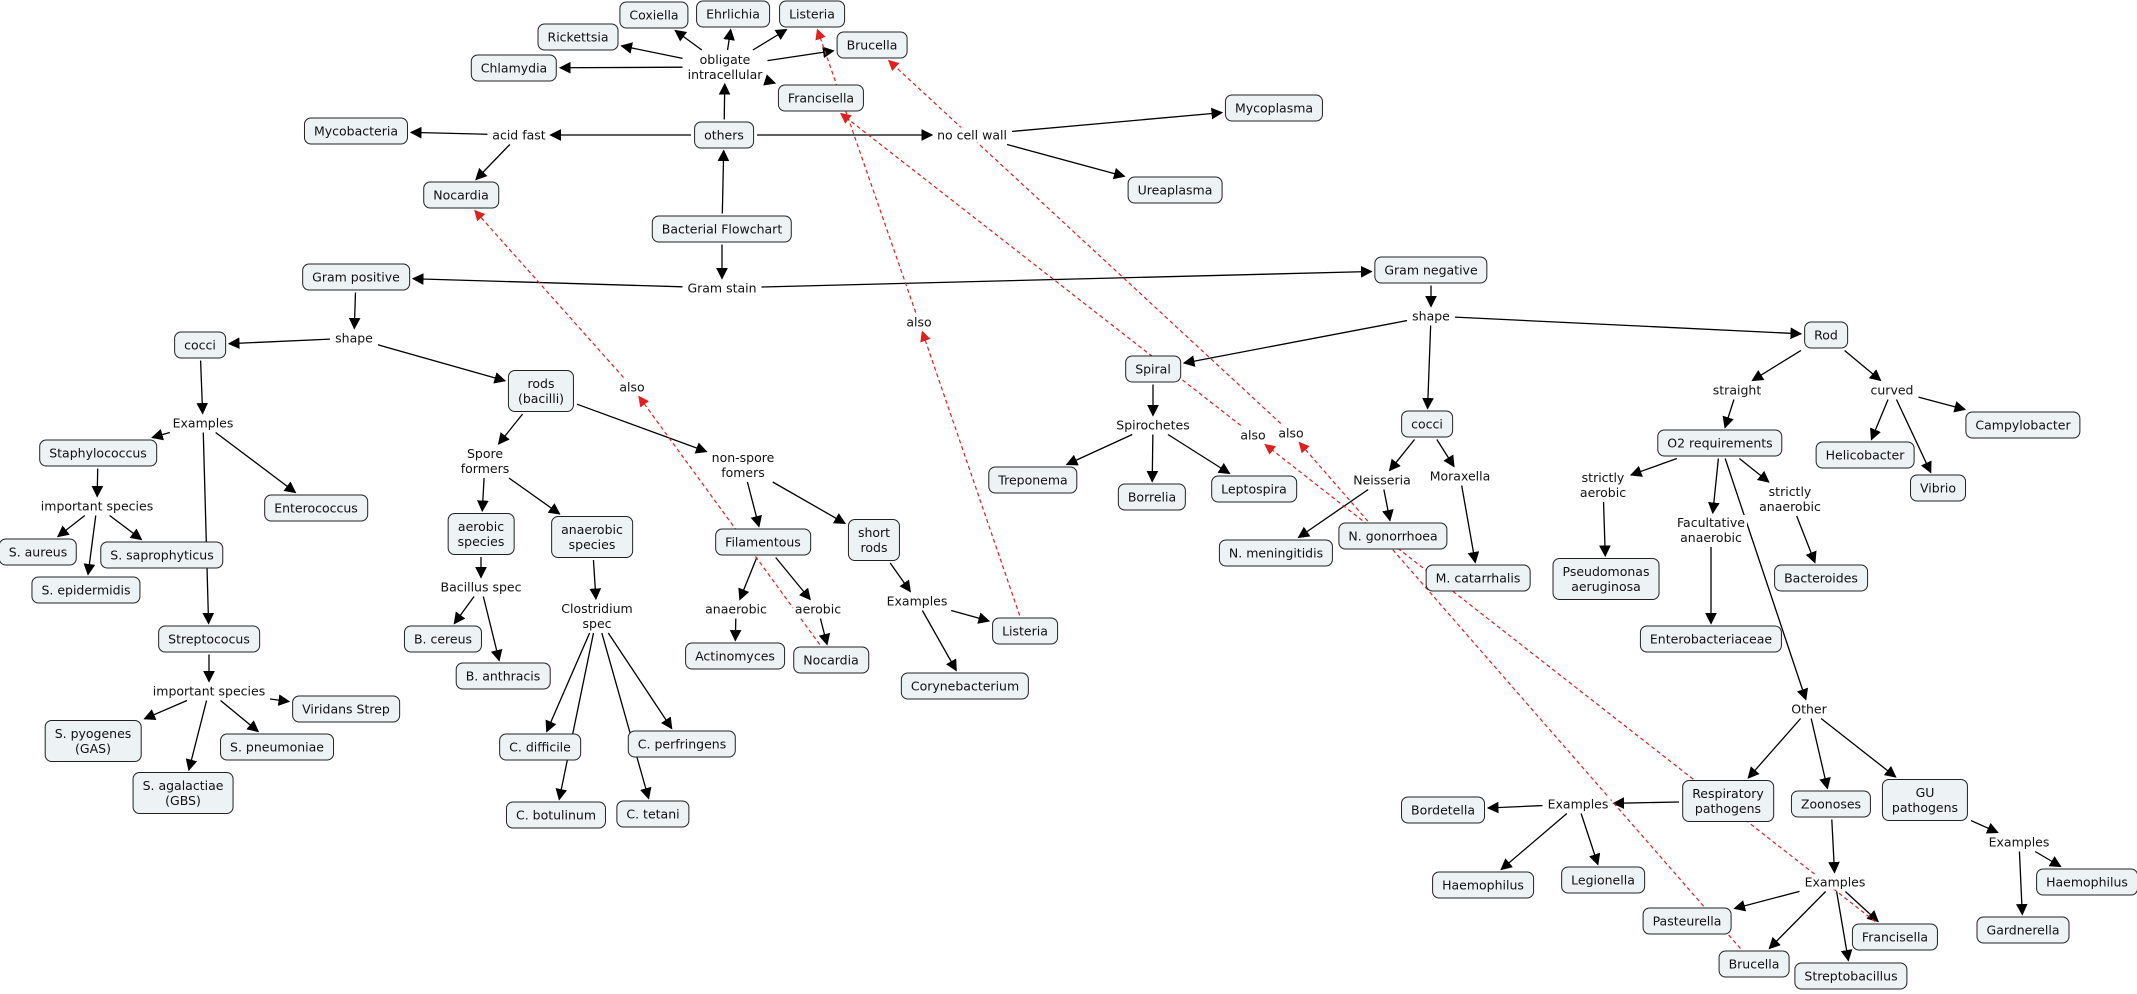 The image size is (2137, 994). I want to click on edge-gu-to-examples_r3, so click(1984, 826).